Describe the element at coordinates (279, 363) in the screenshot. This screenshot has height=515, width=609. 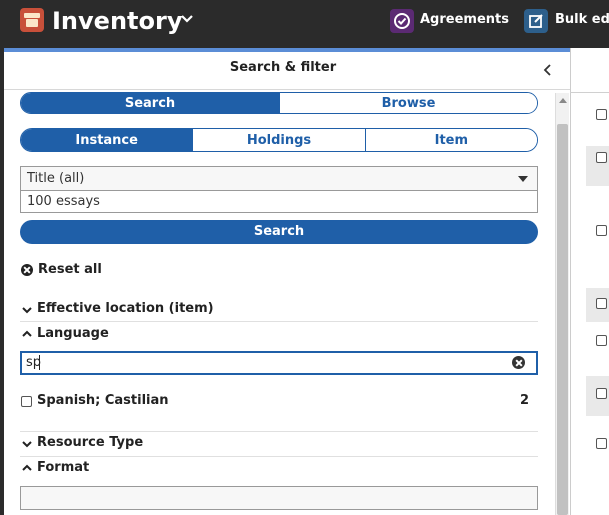
I see `language-filter-input: sp` at that location.